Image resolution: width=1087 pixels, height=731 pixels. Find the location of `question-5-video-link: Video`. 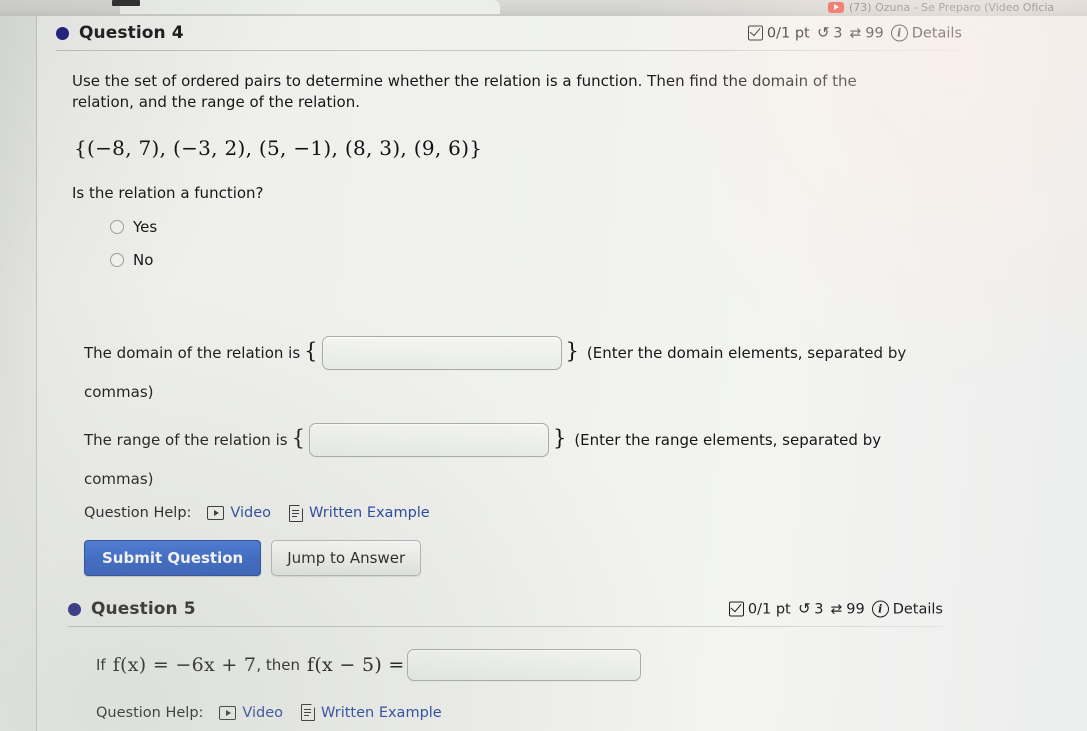

question-5-video-link: Video is located at coordinates (251, 713).